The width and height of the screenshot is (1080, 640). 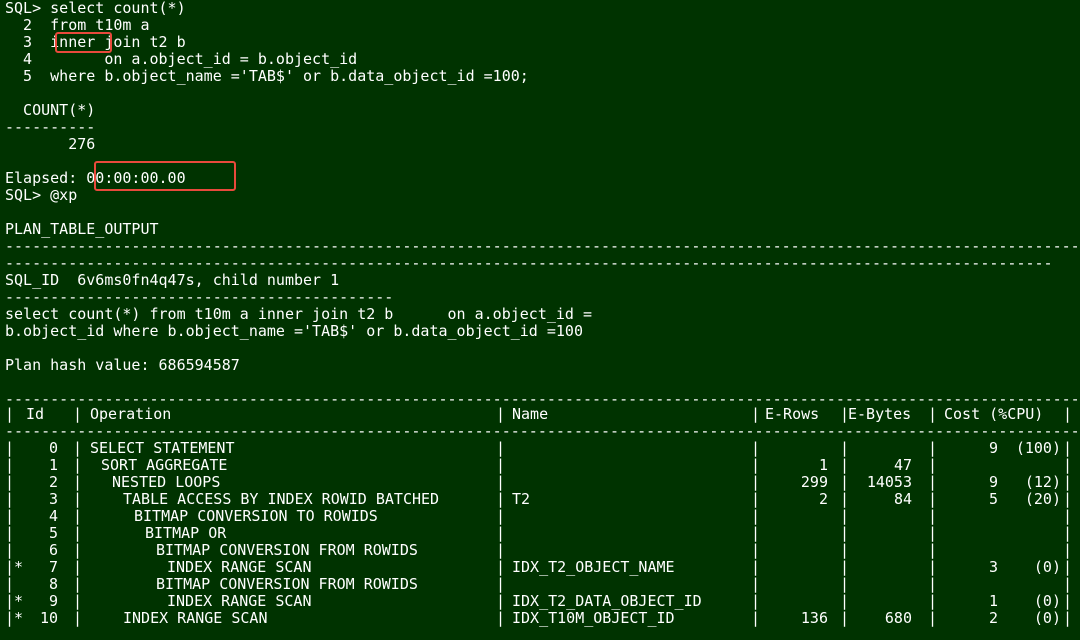 What do you see at coordinates (540, 465) in the screenshot?
I see `plan-row: | | | | | | | 1 SORT AGGREGATE 1 47` at bounding box center [540, 465].